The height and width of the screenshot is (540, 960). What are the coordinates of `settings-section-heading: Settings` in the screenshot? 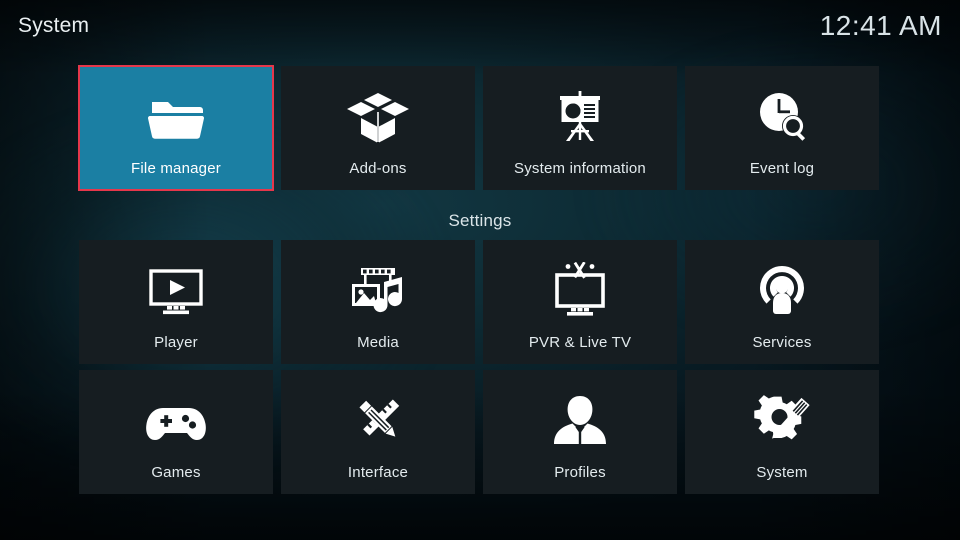 It's located at (480, 220).